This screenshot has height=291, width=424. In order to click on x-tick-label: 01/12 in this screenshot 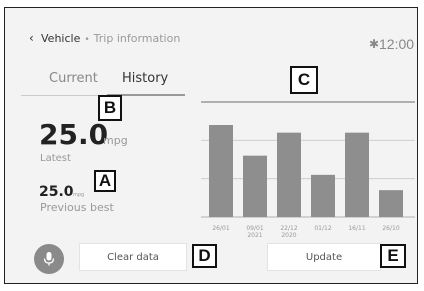, I will do `click(323, 228)`.